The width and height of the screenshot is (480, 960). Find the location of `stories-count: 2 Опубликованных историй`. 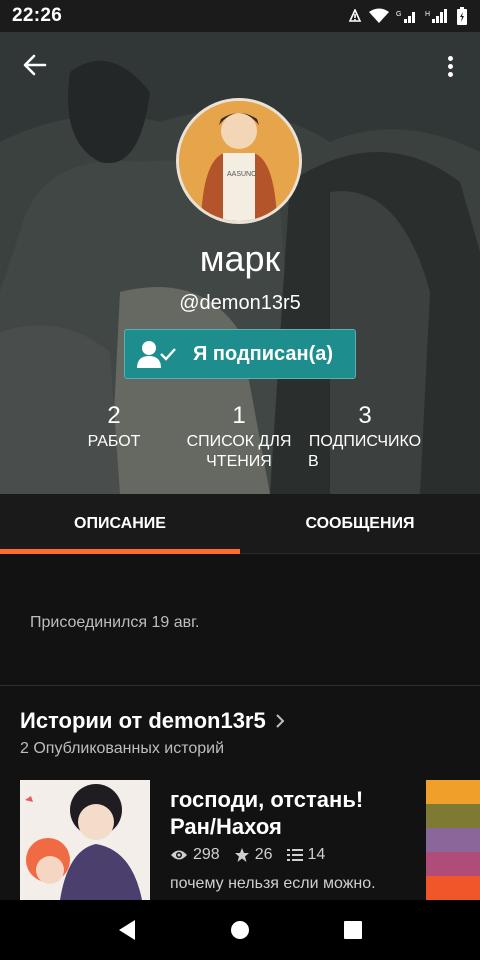

stories-count: 2 Опубликованных историй is located at coordinates (122, 748).